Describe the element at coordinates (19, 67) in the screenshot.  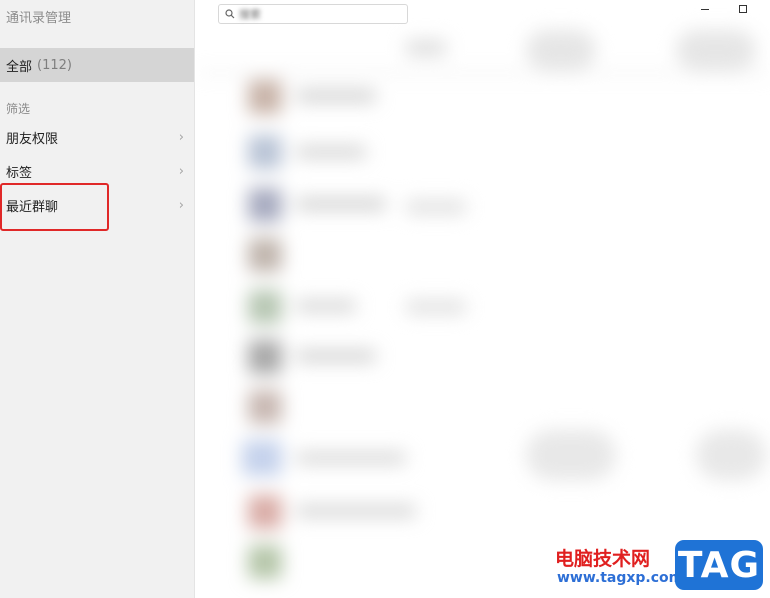
I see `sidebar-item-all-label: 全部` at that location.